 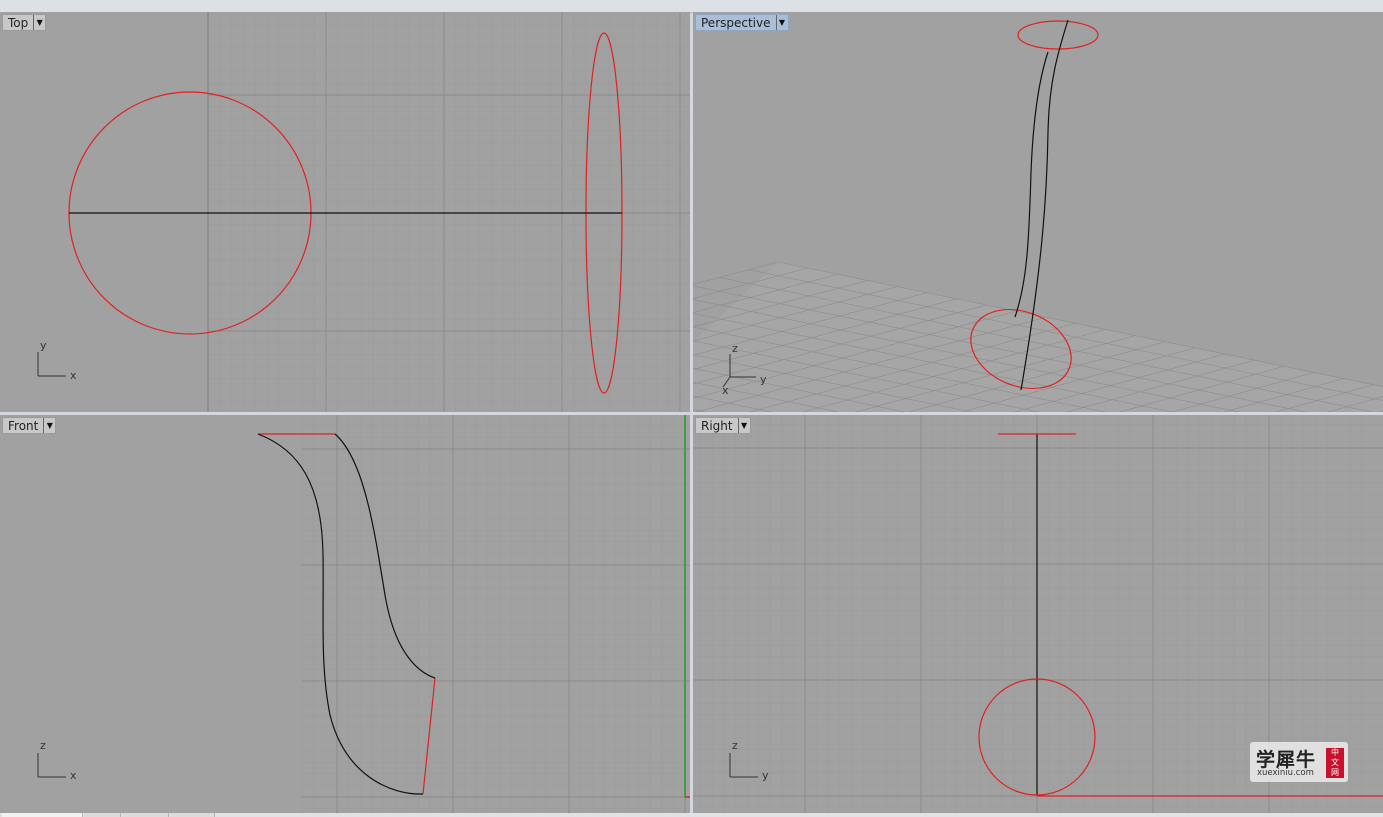 I want to click on axis-label-vertical: y, so click(x=43, y=345).